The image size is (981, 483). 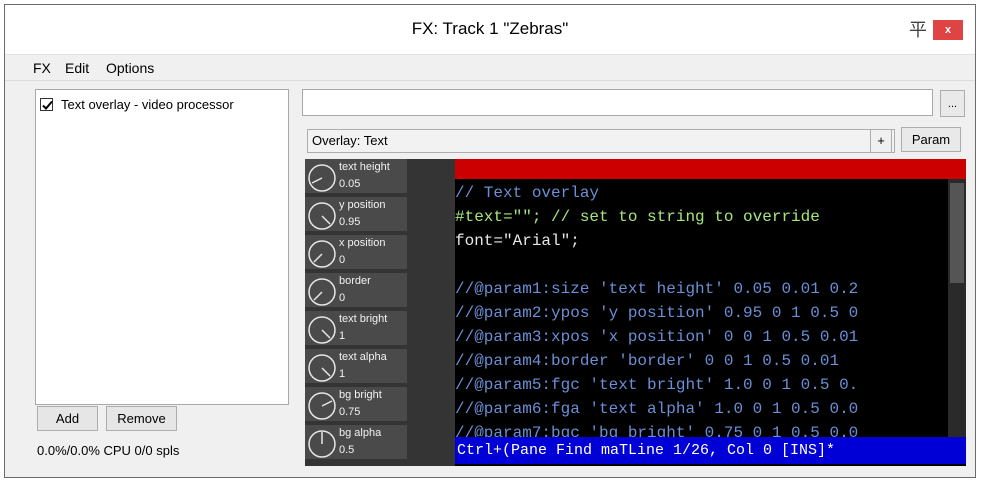 What do you see at coordinates (647, 361) in the screenshot?
I see `code-line: //@param4:border 'border' 0 0 1 0.5 0.01` at bounding box center [647, 361].